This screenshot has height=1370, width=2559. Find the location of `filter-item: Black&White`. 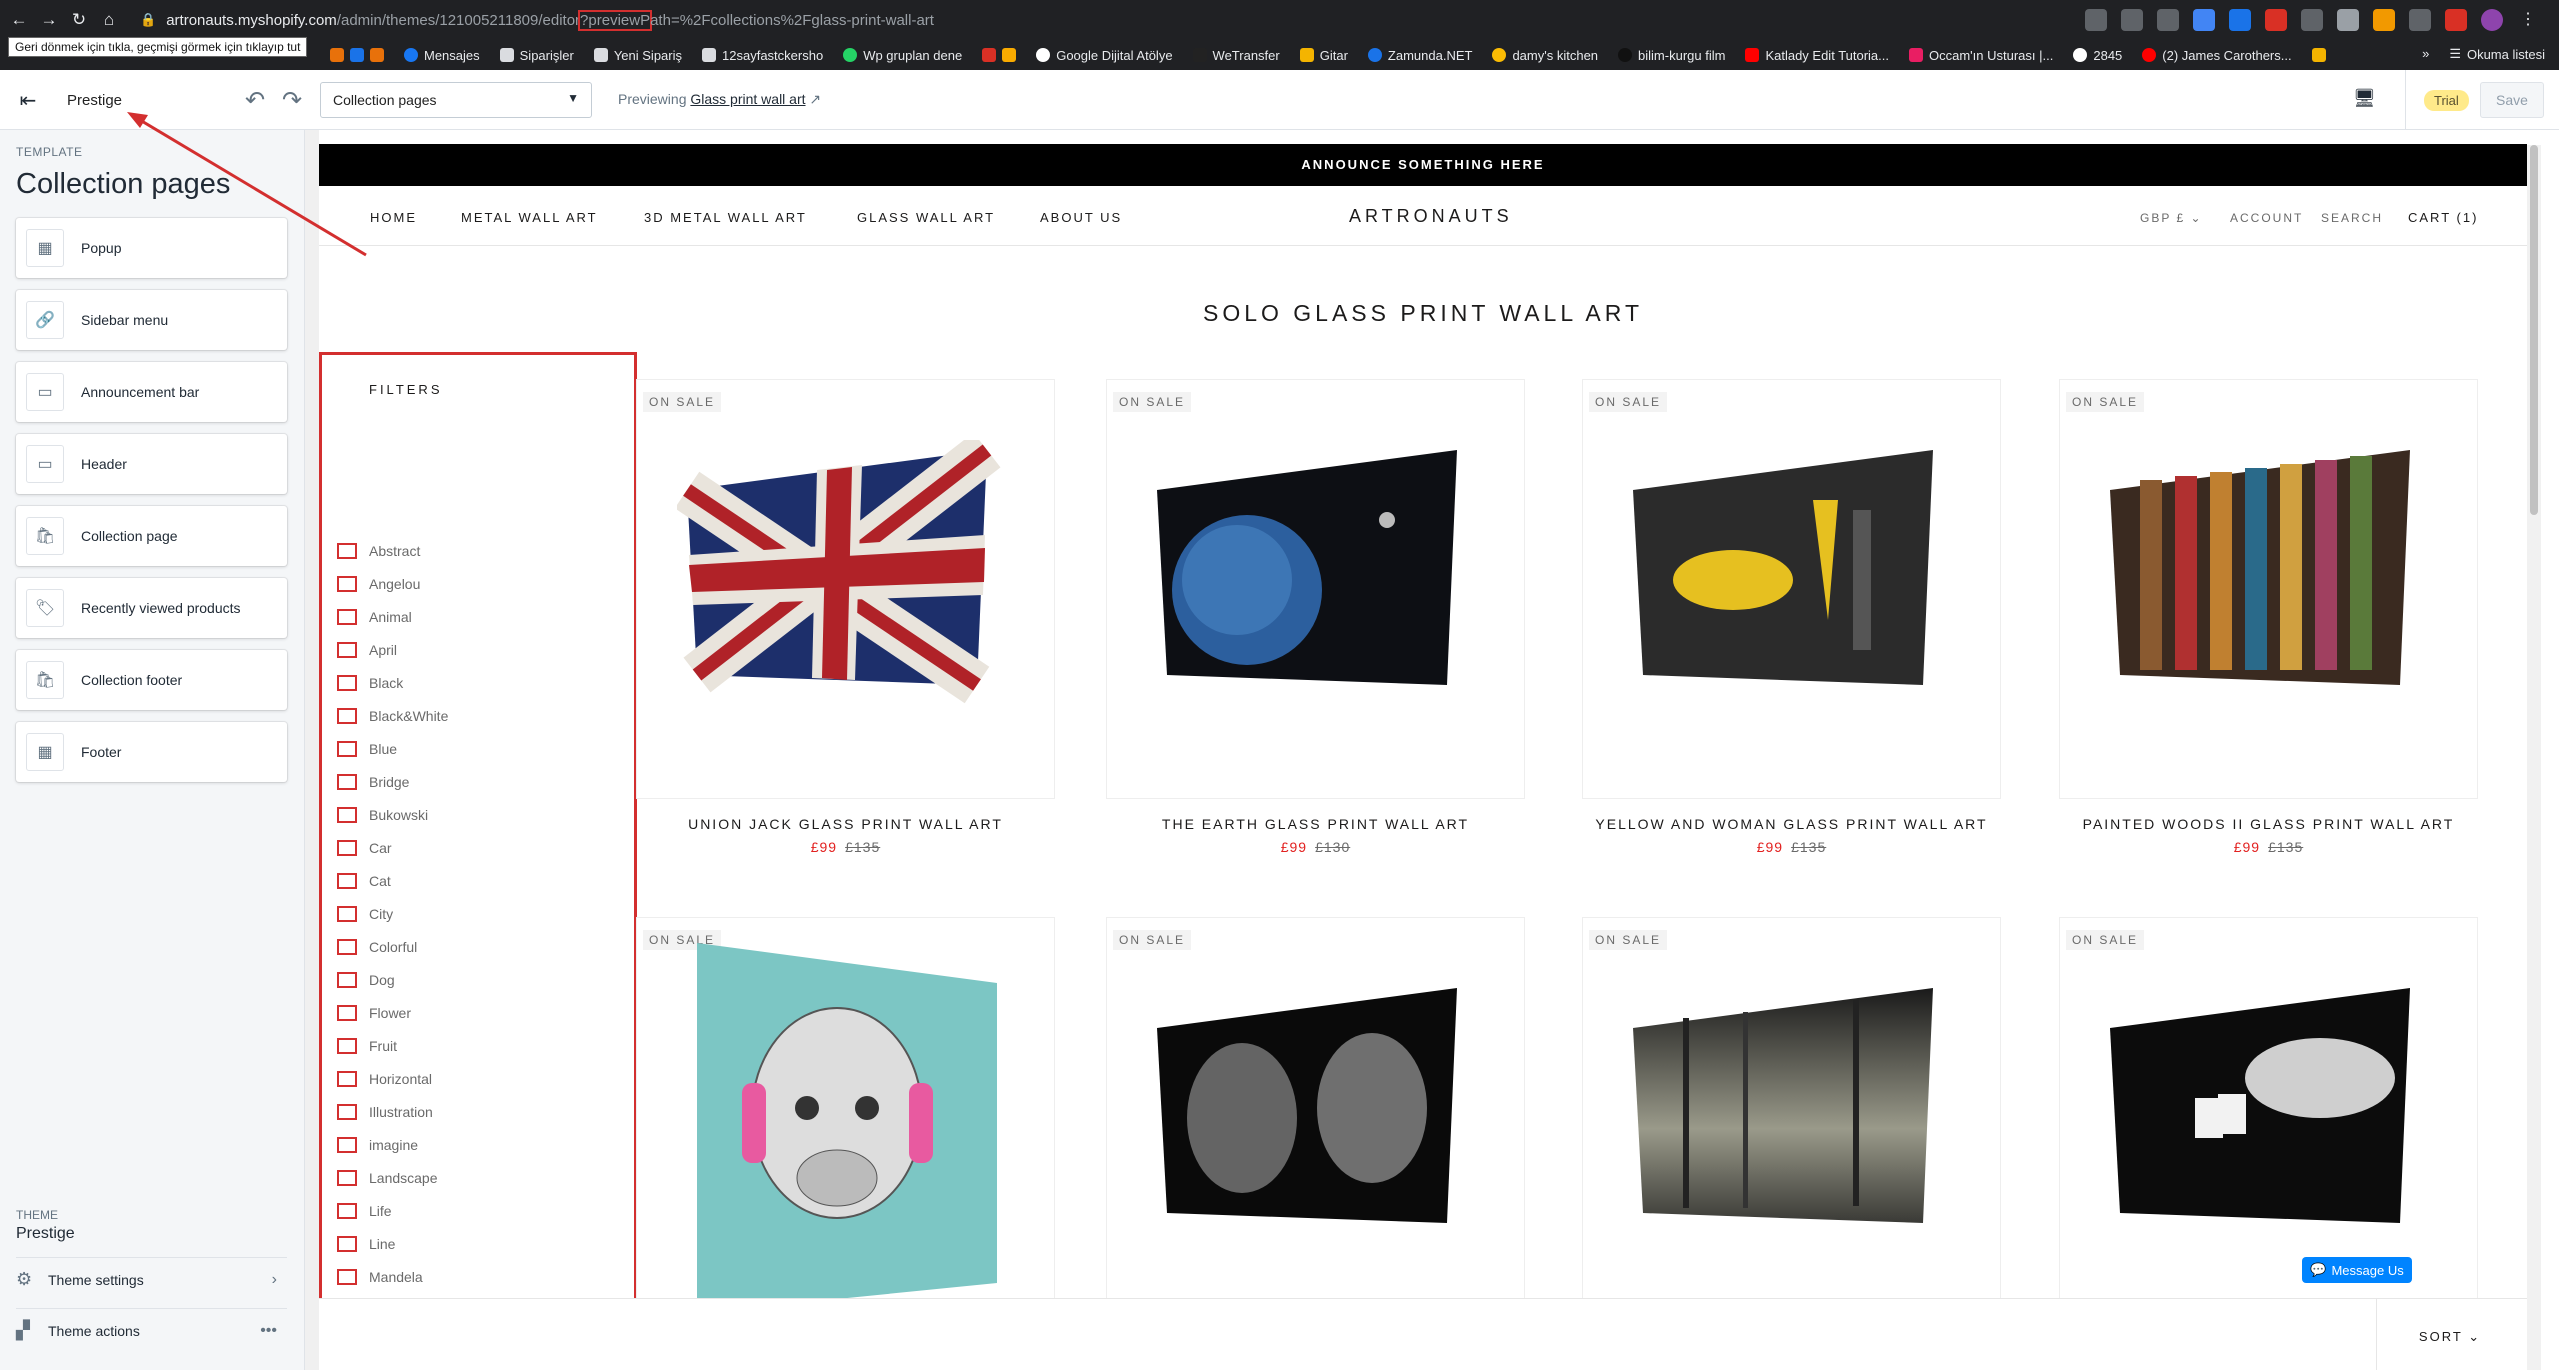

filter-item: Black&White is located at coordinates (392, 716).